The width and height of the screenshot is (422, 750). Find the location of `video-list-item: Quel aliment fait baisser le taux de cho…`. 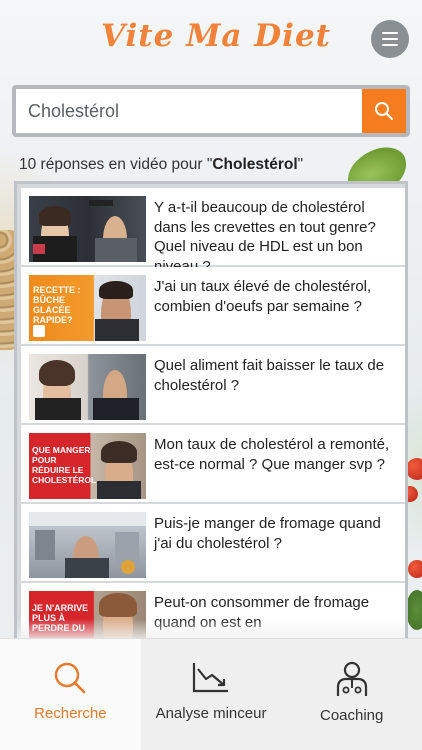

video-list-item: Quel aliment fait baisser le taux de cho… is located at coordinates (213, 384).